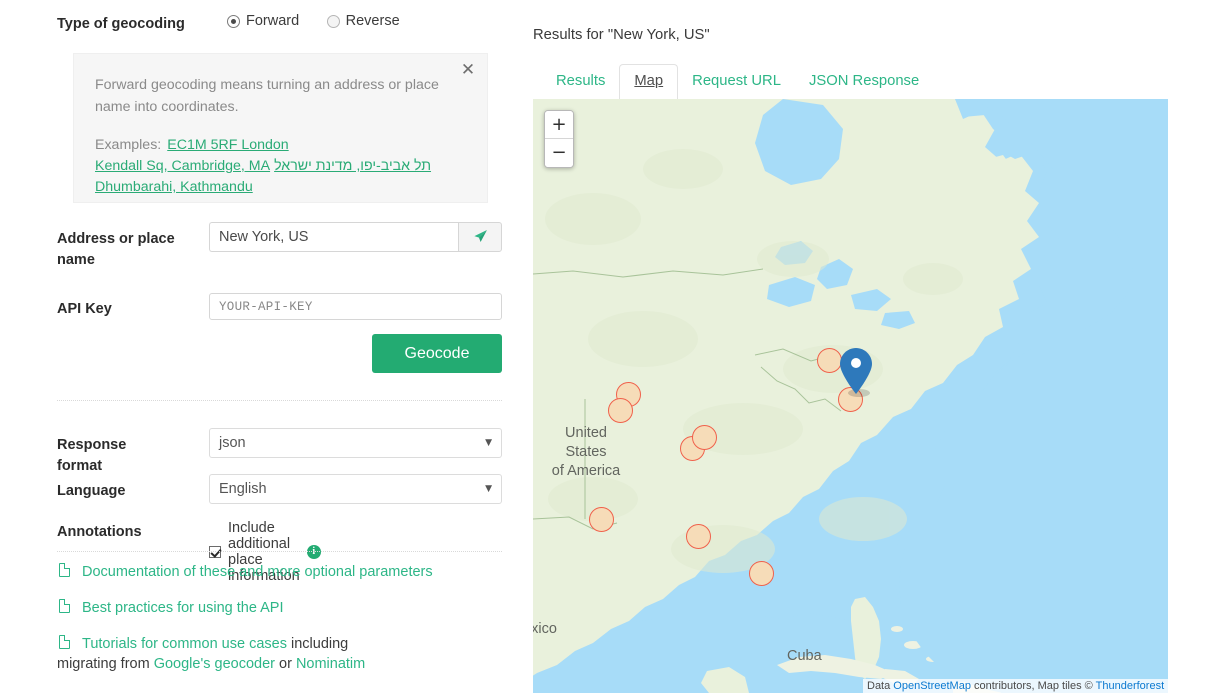 The width and height of the screenshot is (1227, 693). Describe the element at coordinates (232, 443) in the screenshot. I see `response-format-value: json` at that location.